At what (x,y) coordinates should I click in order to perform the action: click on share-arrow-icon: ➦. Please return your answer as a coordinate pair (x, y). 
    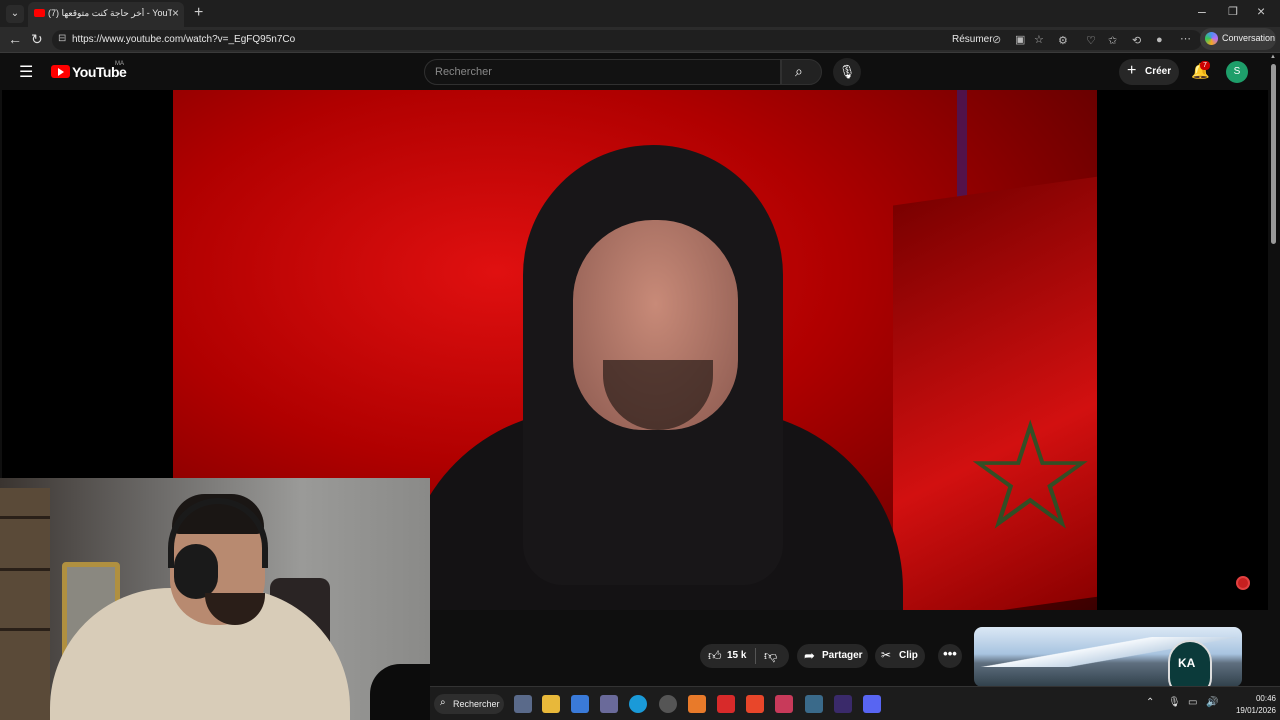
    Looking at the image, I should click on (809, 655).